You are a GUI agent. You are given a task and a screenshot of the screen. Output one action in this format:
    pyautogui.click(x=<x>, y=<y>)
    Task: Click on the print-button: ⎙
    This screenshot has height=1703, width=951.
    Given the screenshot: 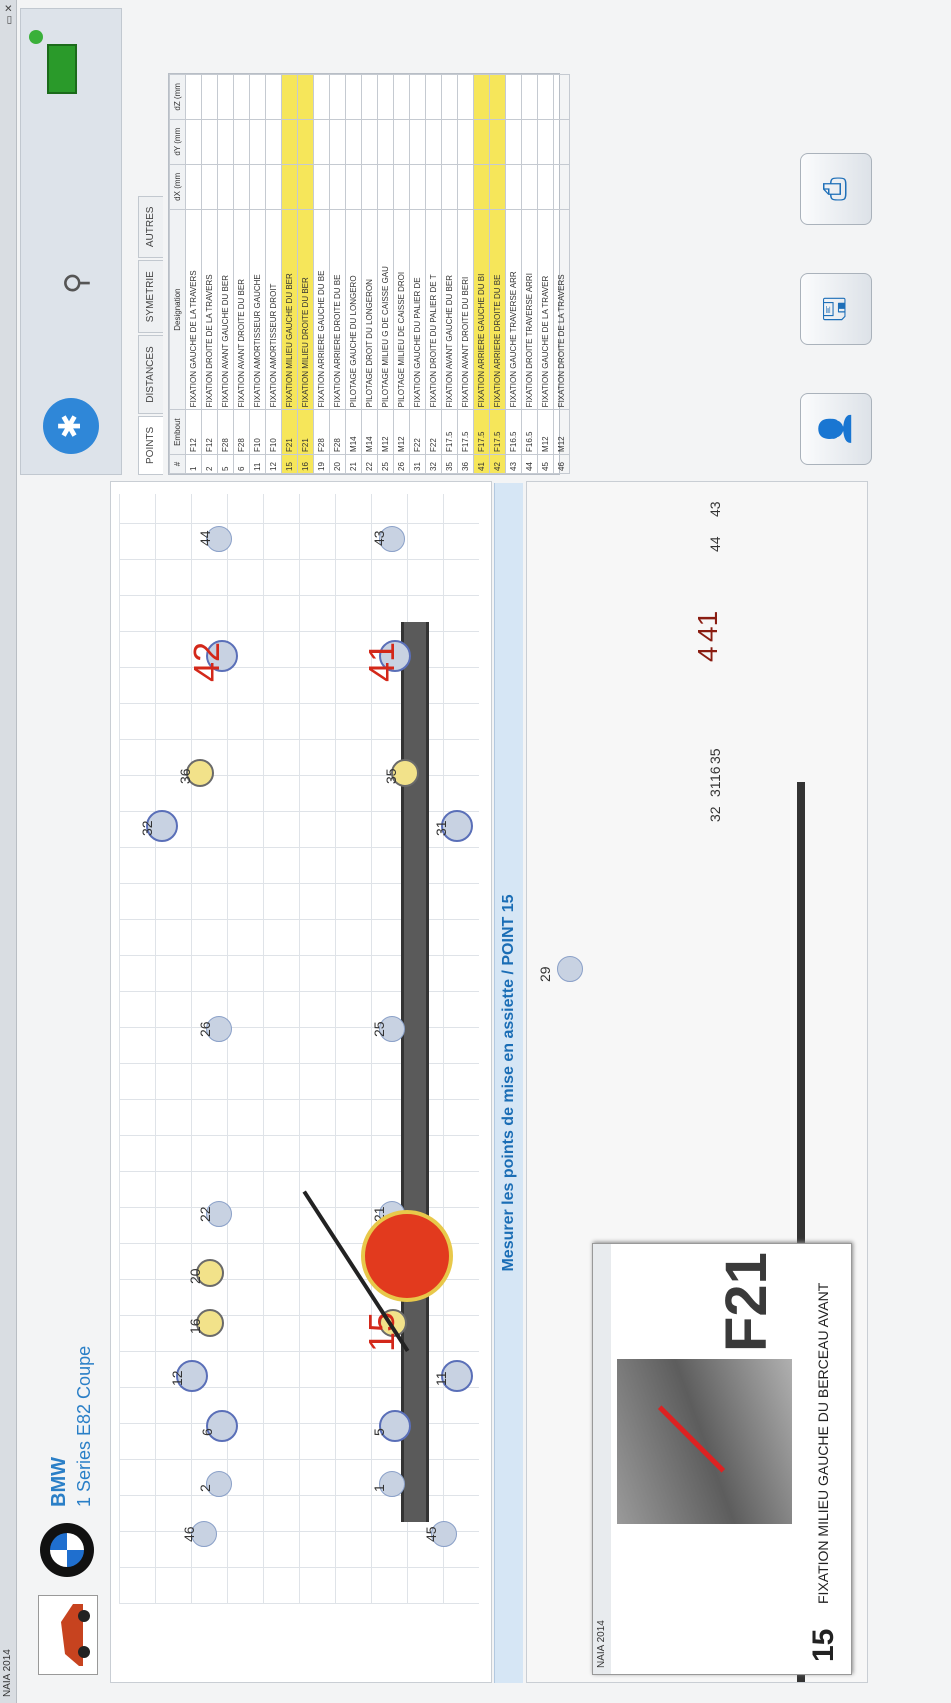 What is the action you would take?
    pyautogui.click(x=836, y=189)
    